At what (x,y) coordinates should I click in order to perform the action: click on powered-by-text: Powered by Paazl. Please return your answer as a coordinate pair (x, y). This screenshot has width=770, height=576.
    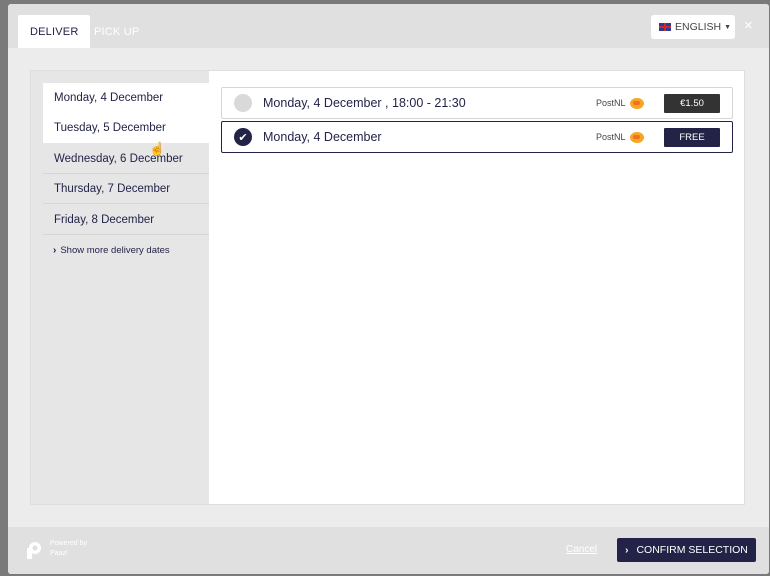
    Looking at the image, I should click on (68, 549).